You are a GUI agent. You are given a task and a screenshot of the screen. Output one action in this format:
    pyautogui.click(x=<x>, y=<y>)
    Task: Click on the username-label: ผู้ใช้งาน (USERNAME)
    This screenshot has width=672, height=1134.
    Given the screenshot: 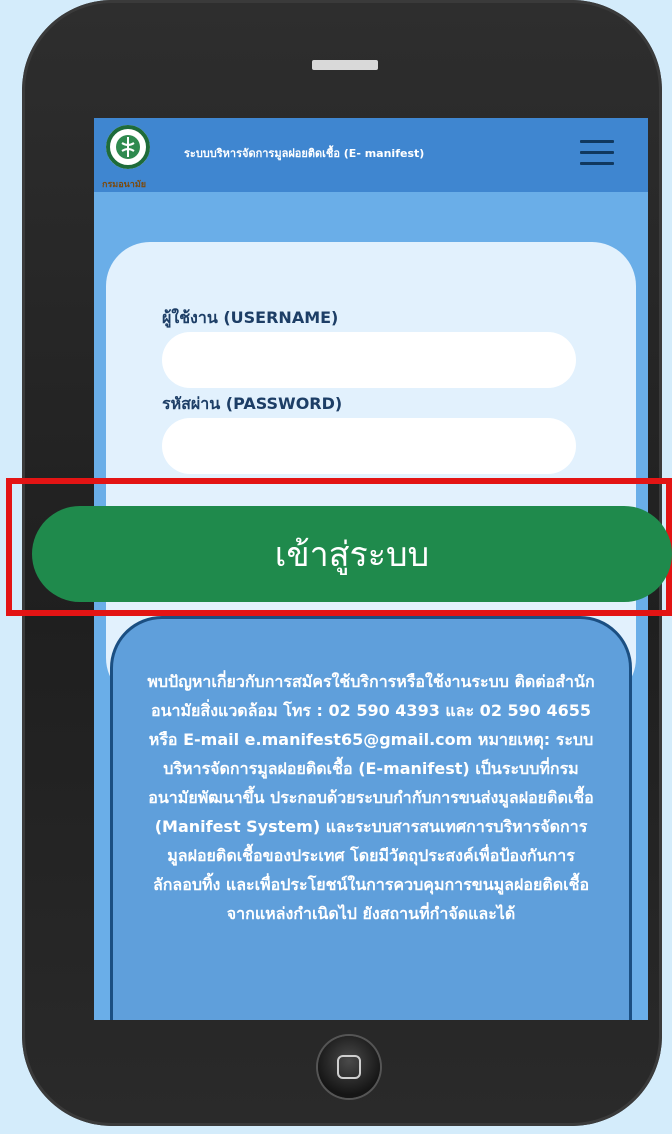 What is the action you would take?
    pyautogui.click(x=250, y=317)
    